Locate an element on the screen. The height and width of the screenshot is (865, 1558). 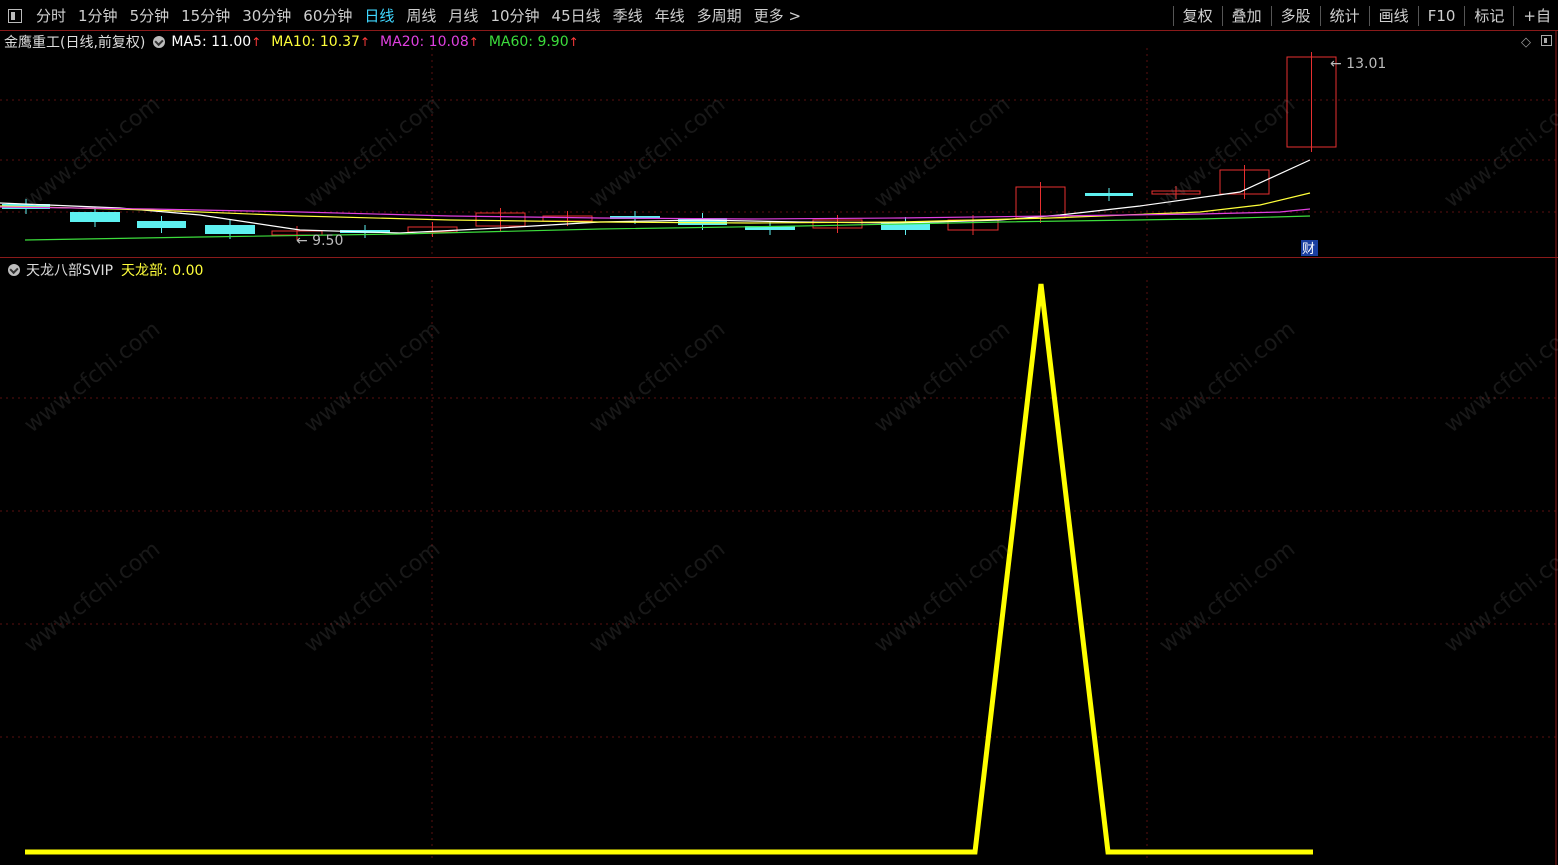
pane-divider is located at coordinates (779, 257).